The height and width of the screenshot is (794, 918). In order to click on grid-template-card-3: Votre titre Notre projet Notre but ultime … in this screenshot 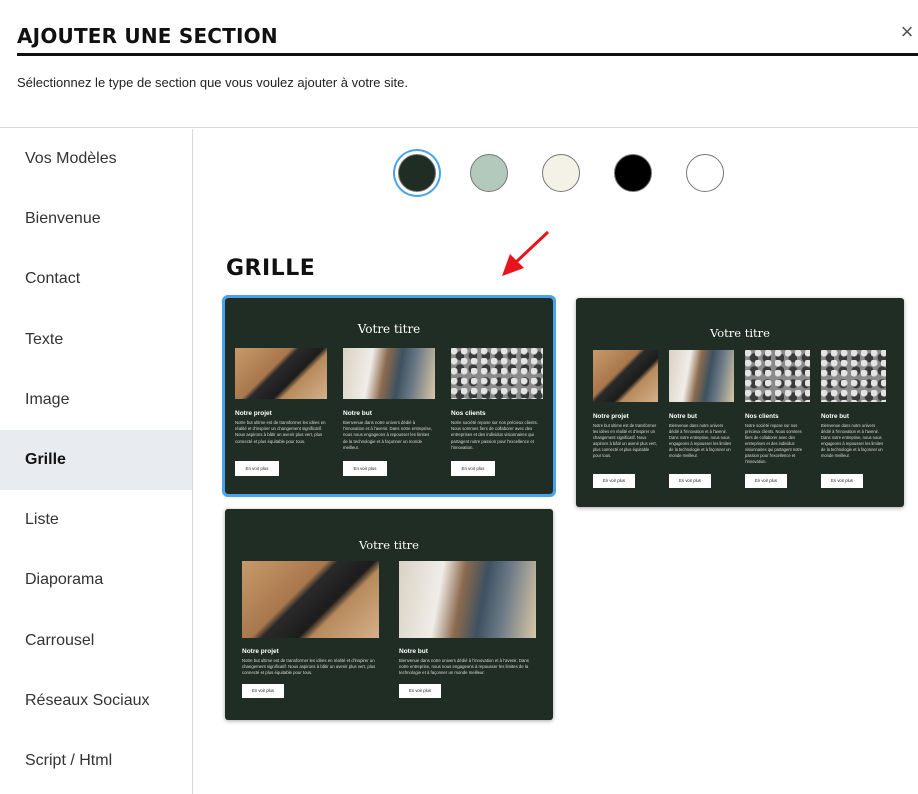, I will do `click(389, 614)`.